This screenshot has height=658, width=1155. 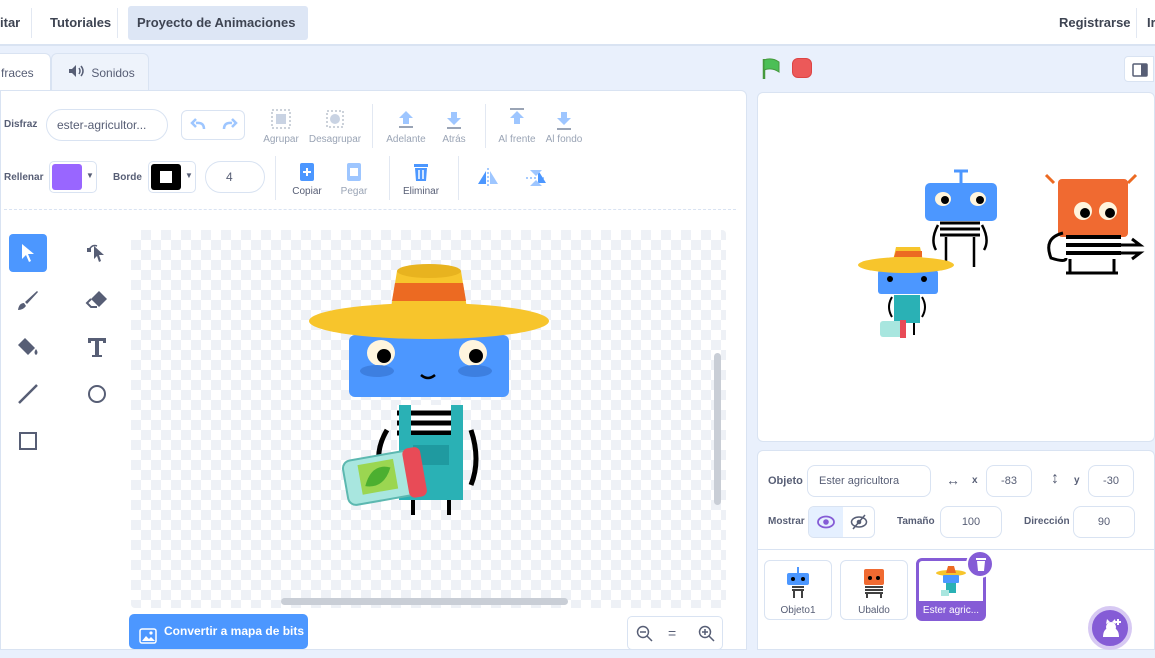 I want to click on redo-icon, so click(x=229, y=127).